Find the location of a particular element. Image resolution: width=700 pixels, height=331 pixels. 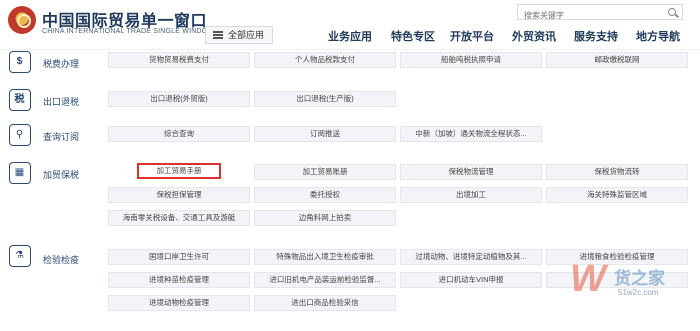

app-imported-vehicle-vin: 进口机动车VIN申报 is located at coordinates (471, 280).